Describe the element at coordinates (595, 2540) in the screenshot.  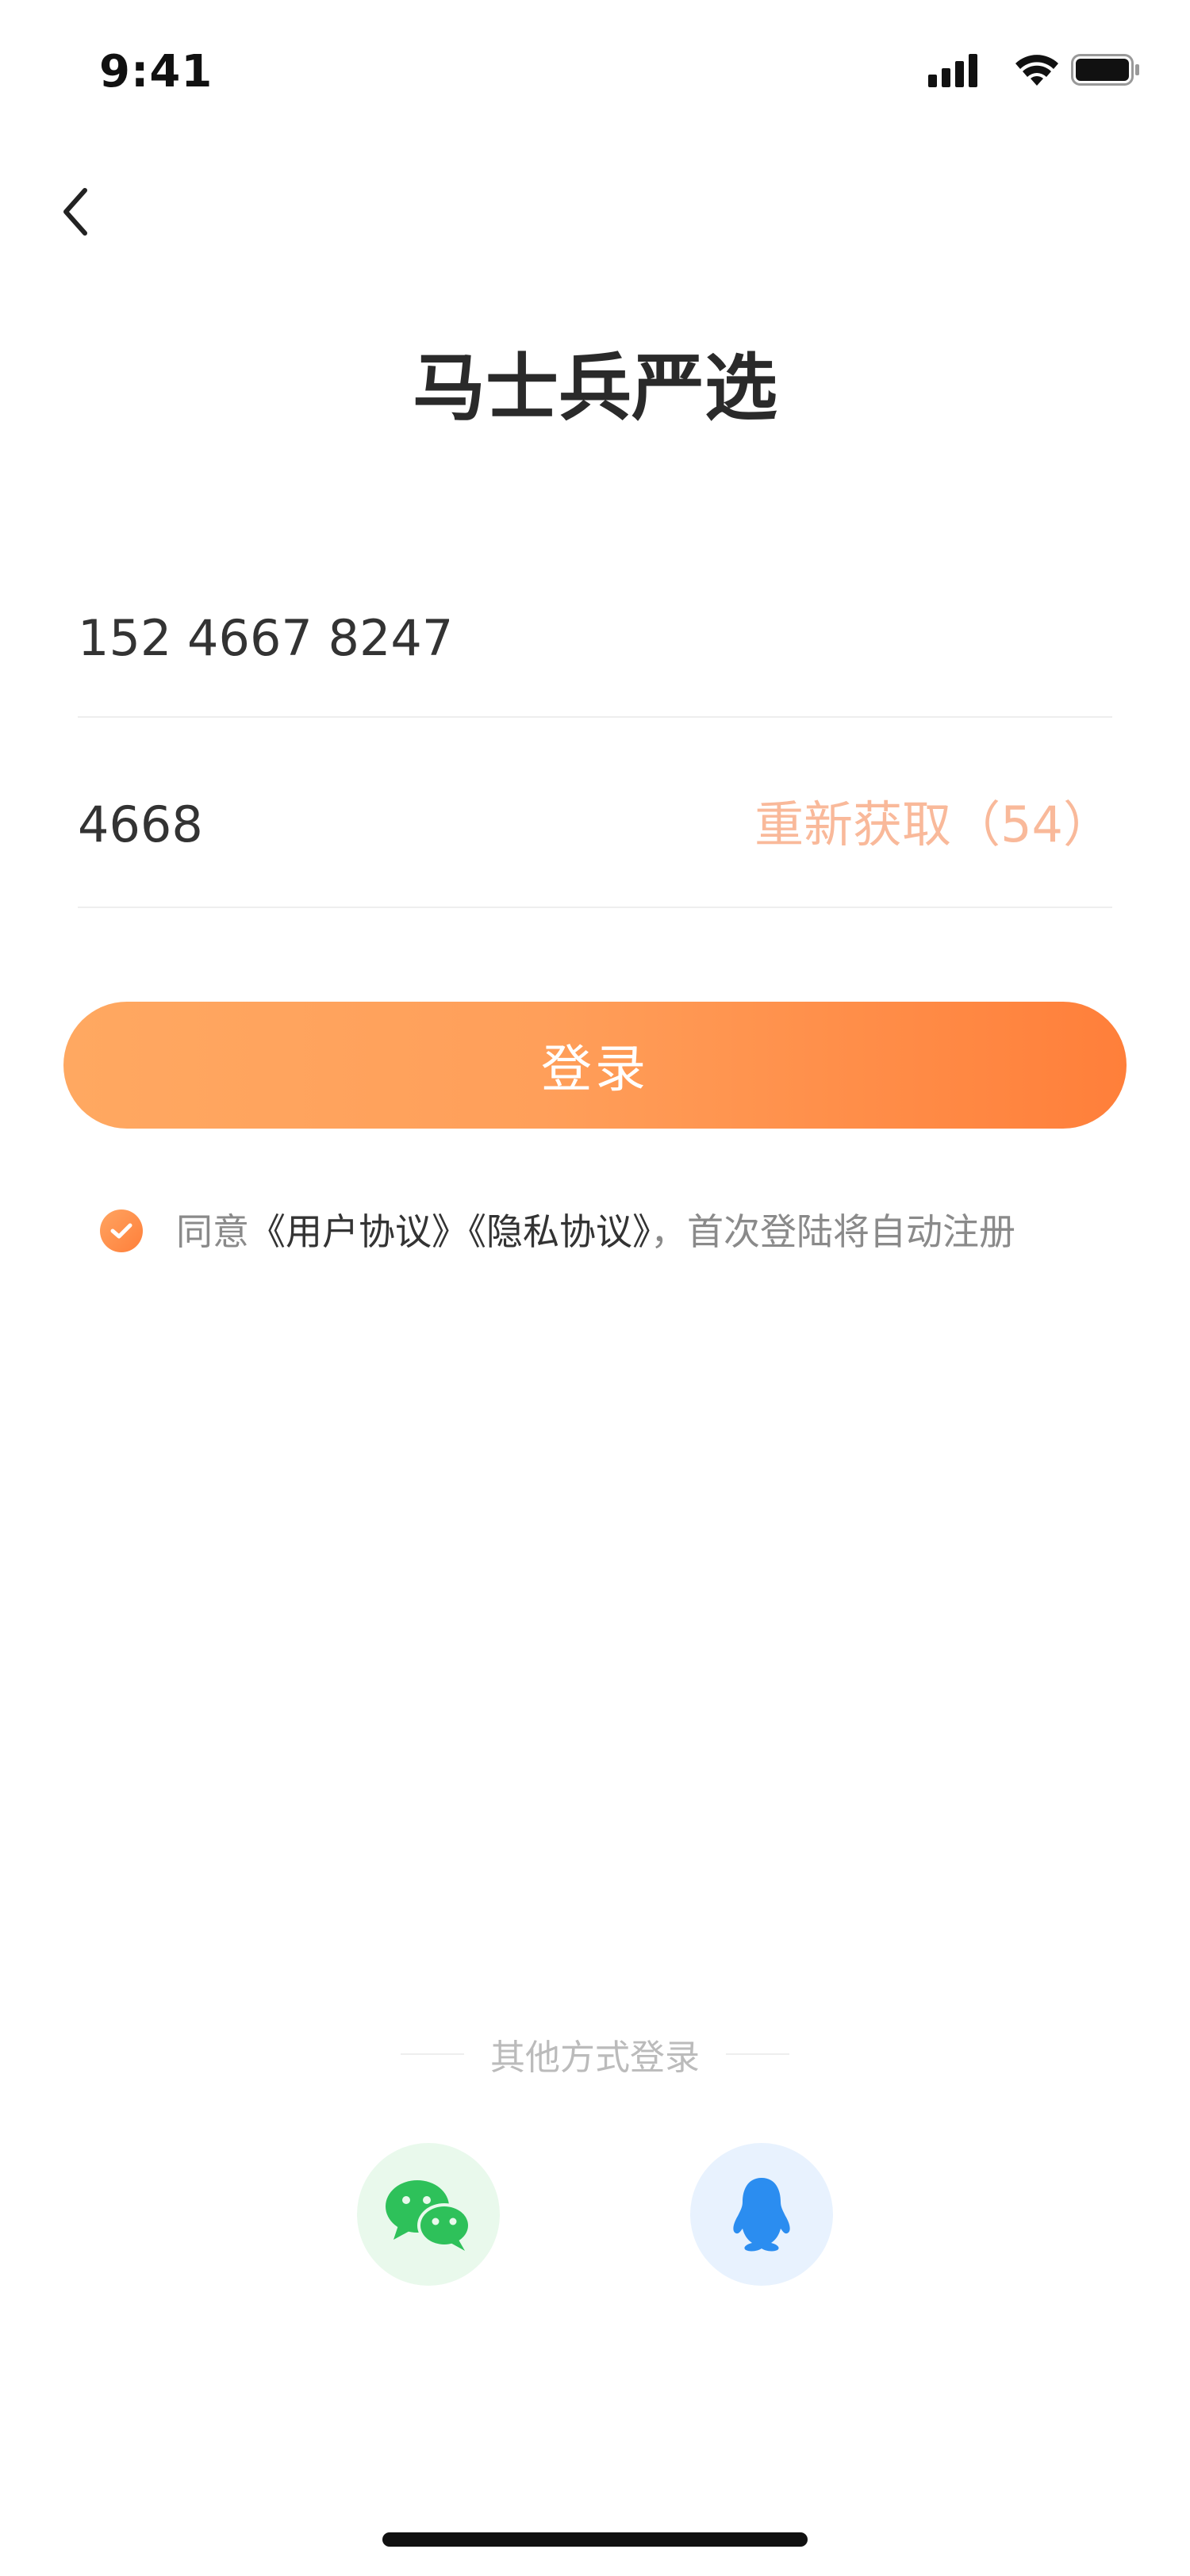
I see `home-indicator` at that location.